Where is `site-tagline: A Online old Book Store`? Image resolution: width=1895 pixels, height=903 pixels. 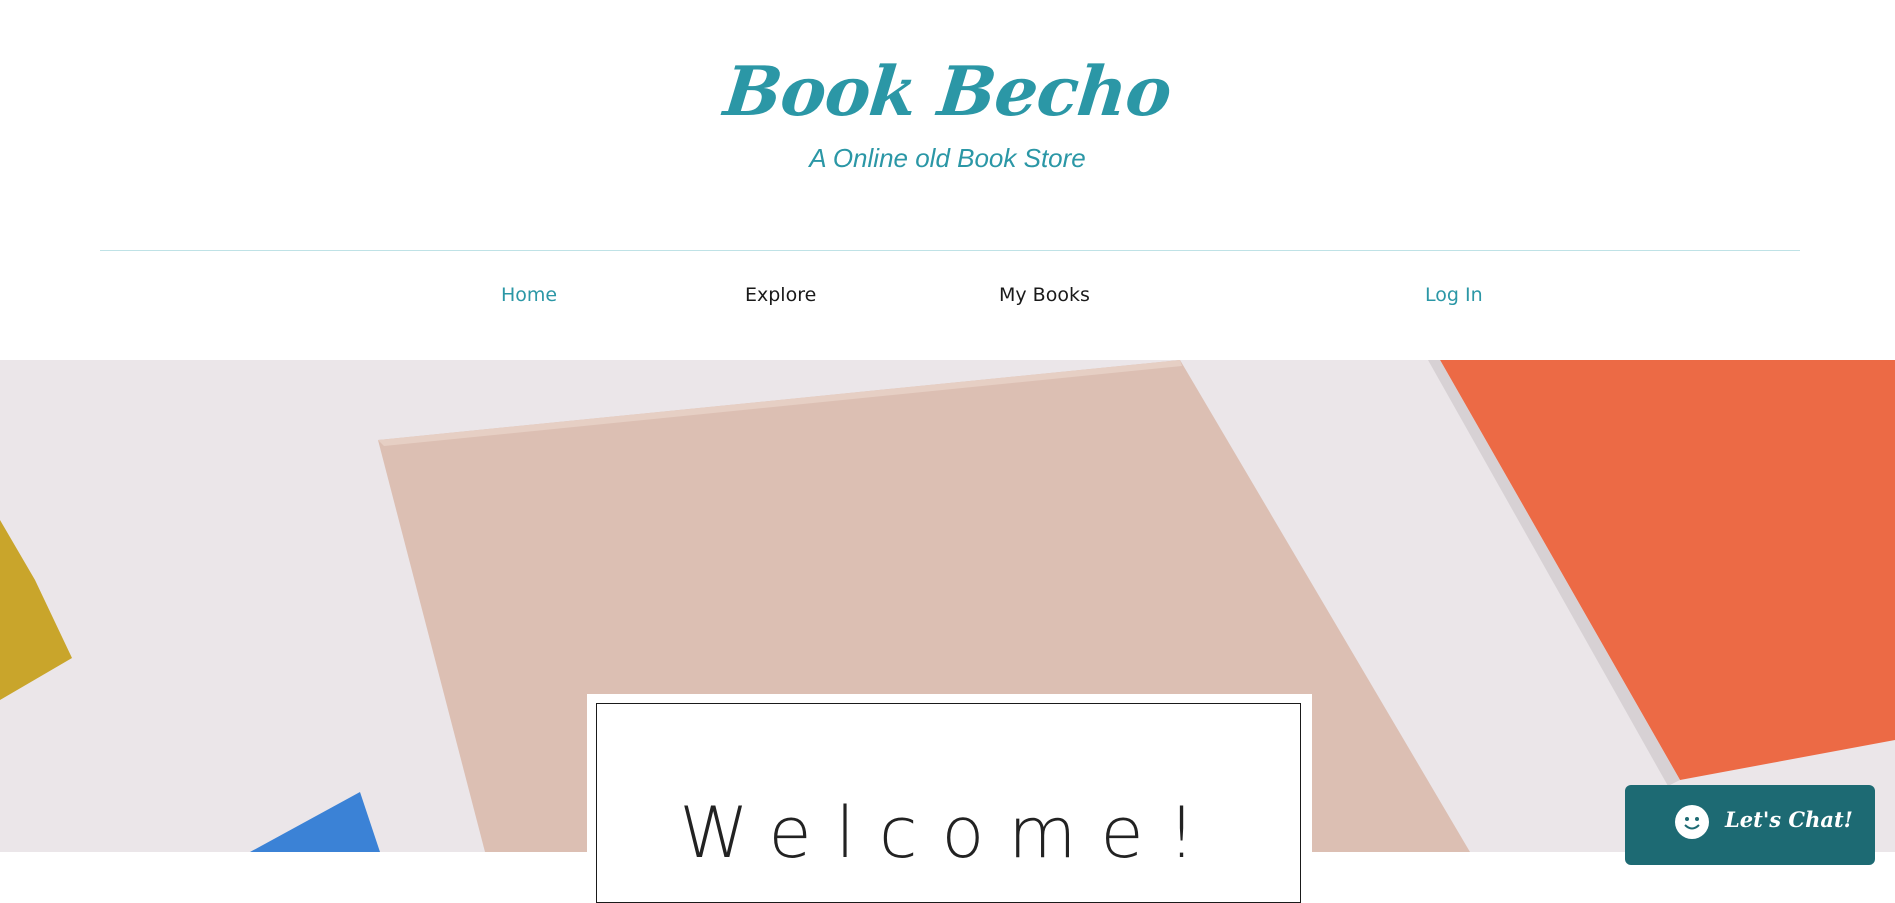 site-tagline: A Online old Book Store is located at coordinates (947, 158).